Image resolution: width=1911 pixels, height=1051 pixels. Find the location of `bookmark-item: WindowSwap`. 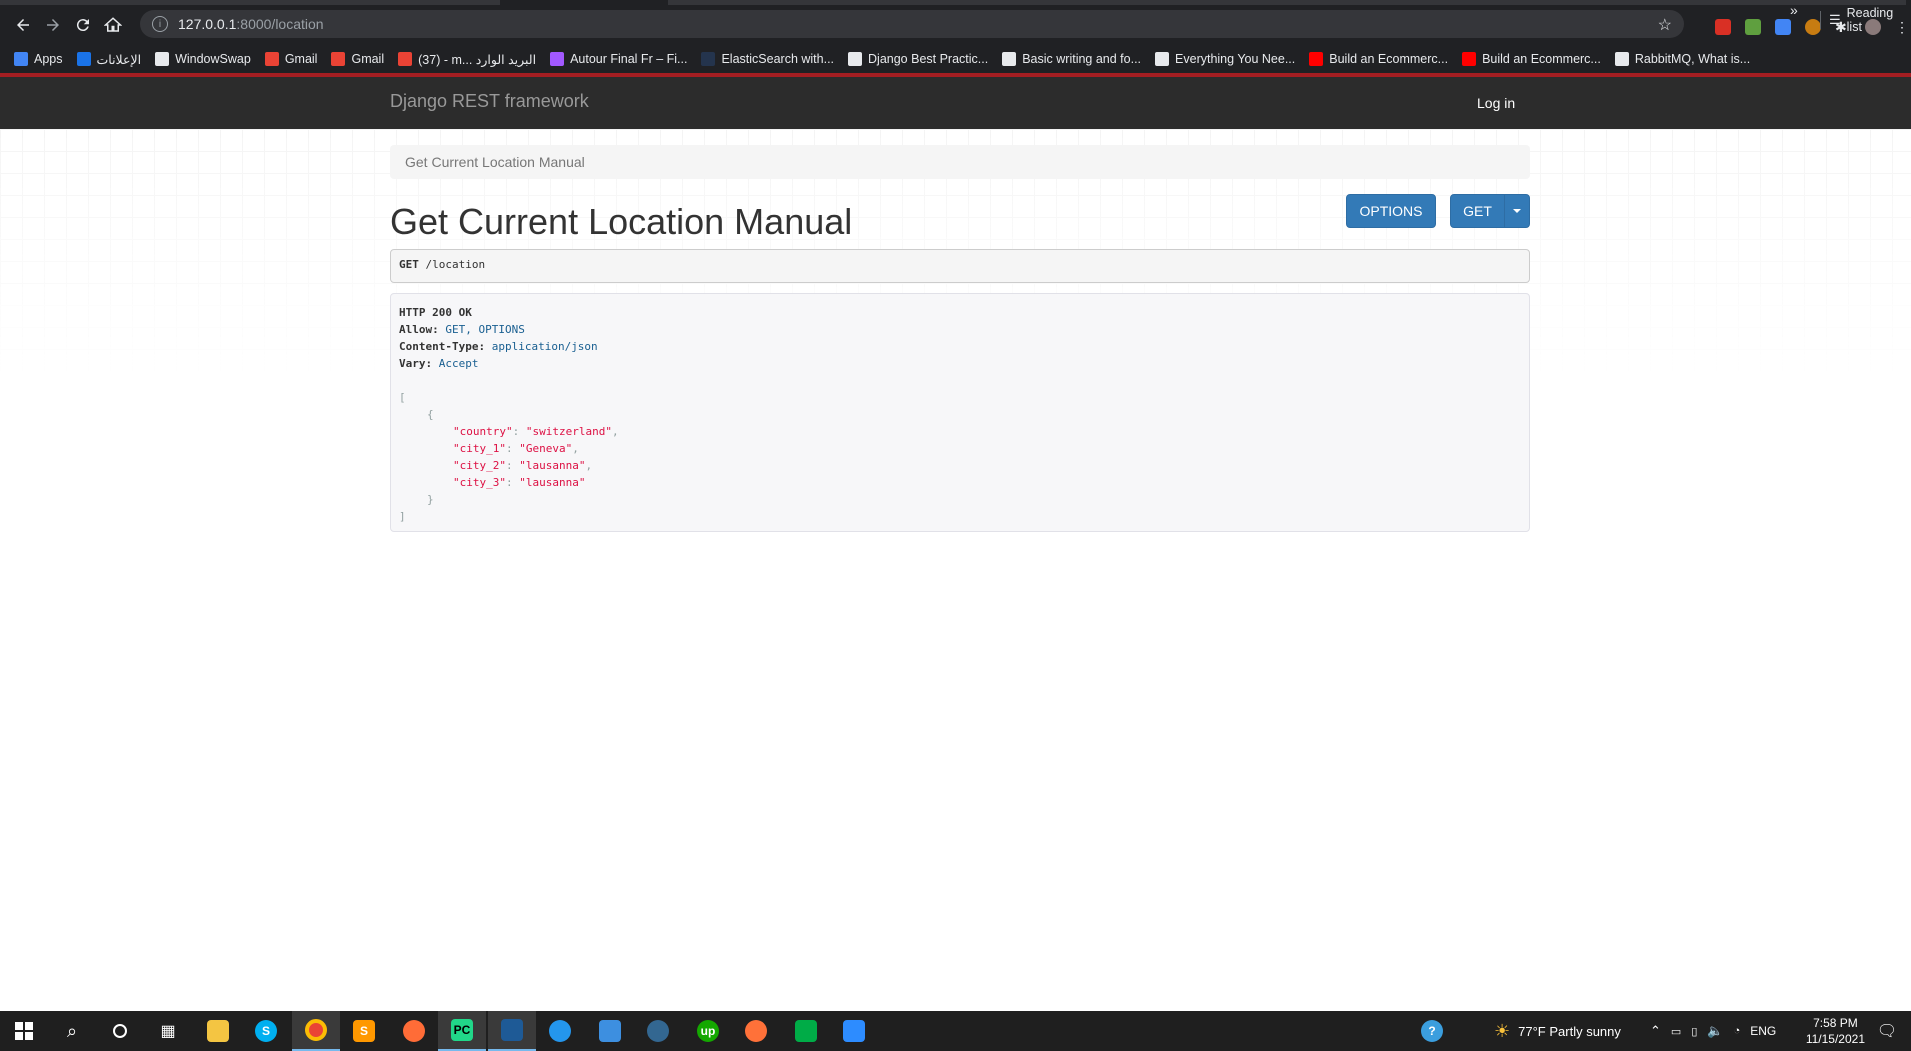

bookmark-item: WindowSwap is located at coordinates (203, 59).